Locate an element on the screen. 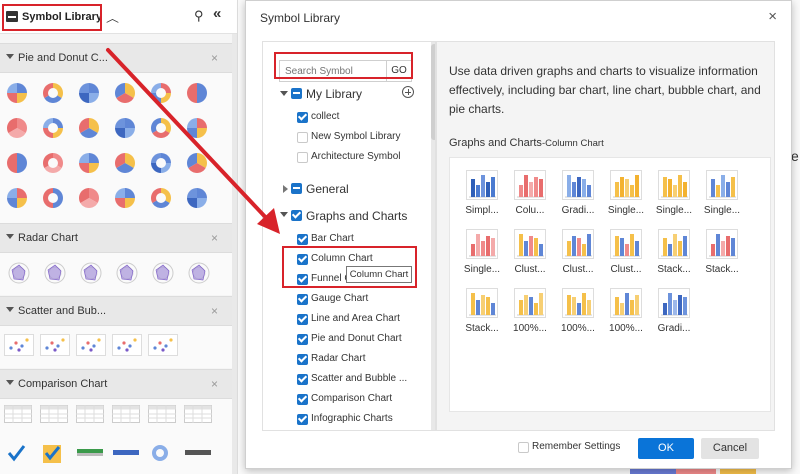  collapse-up-icon: ︿ is located at coordinates (112, 17).